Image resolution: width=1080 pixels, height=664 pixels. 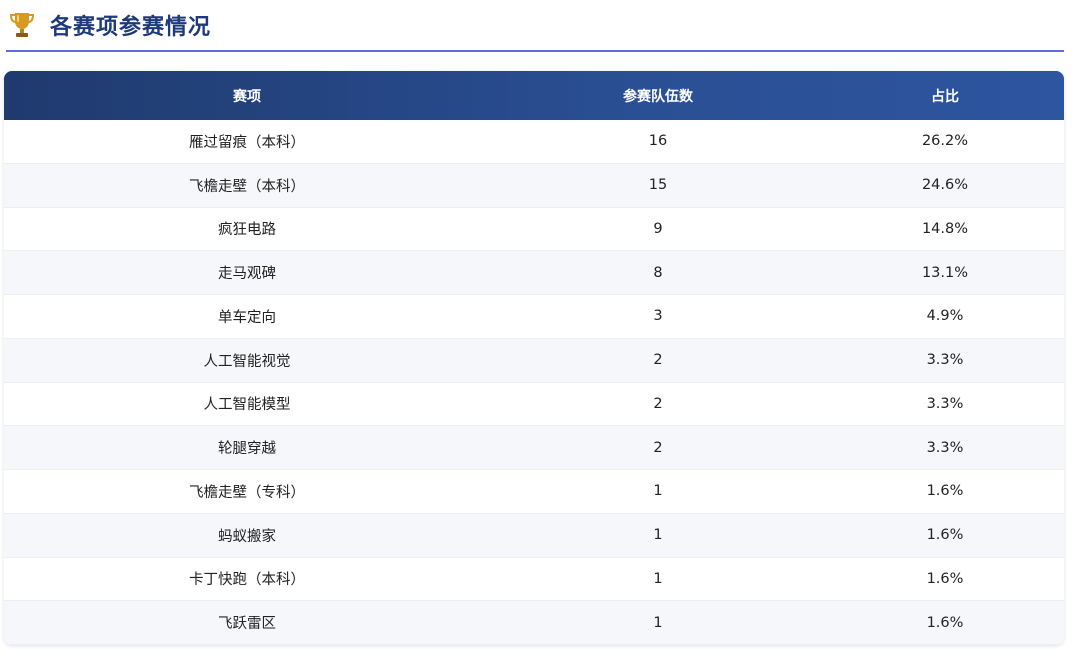 What do you see at coordinates (945, 316) in the screenshot?
I see `cell-ratio: 4.9%` at bounding box center [945, 316].